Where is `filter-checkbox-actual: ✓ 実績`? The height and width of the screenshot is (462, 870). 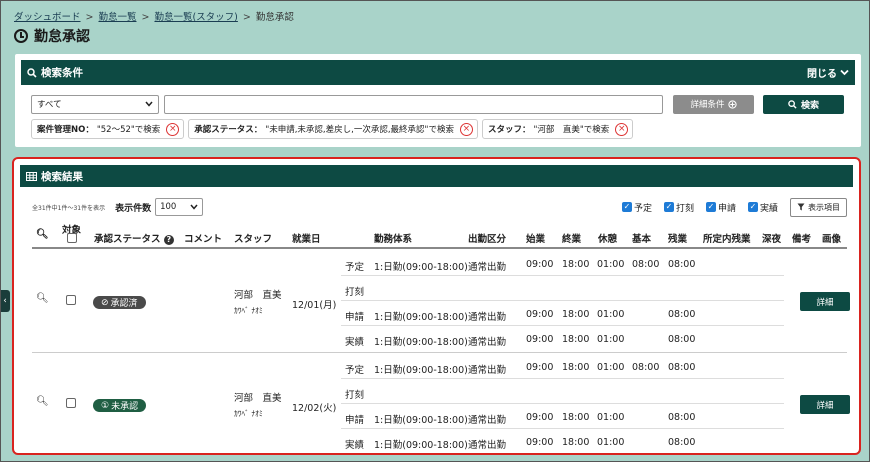 filter-checkbox-actual: ✓ 実績 is located at coordinates (762, 207).